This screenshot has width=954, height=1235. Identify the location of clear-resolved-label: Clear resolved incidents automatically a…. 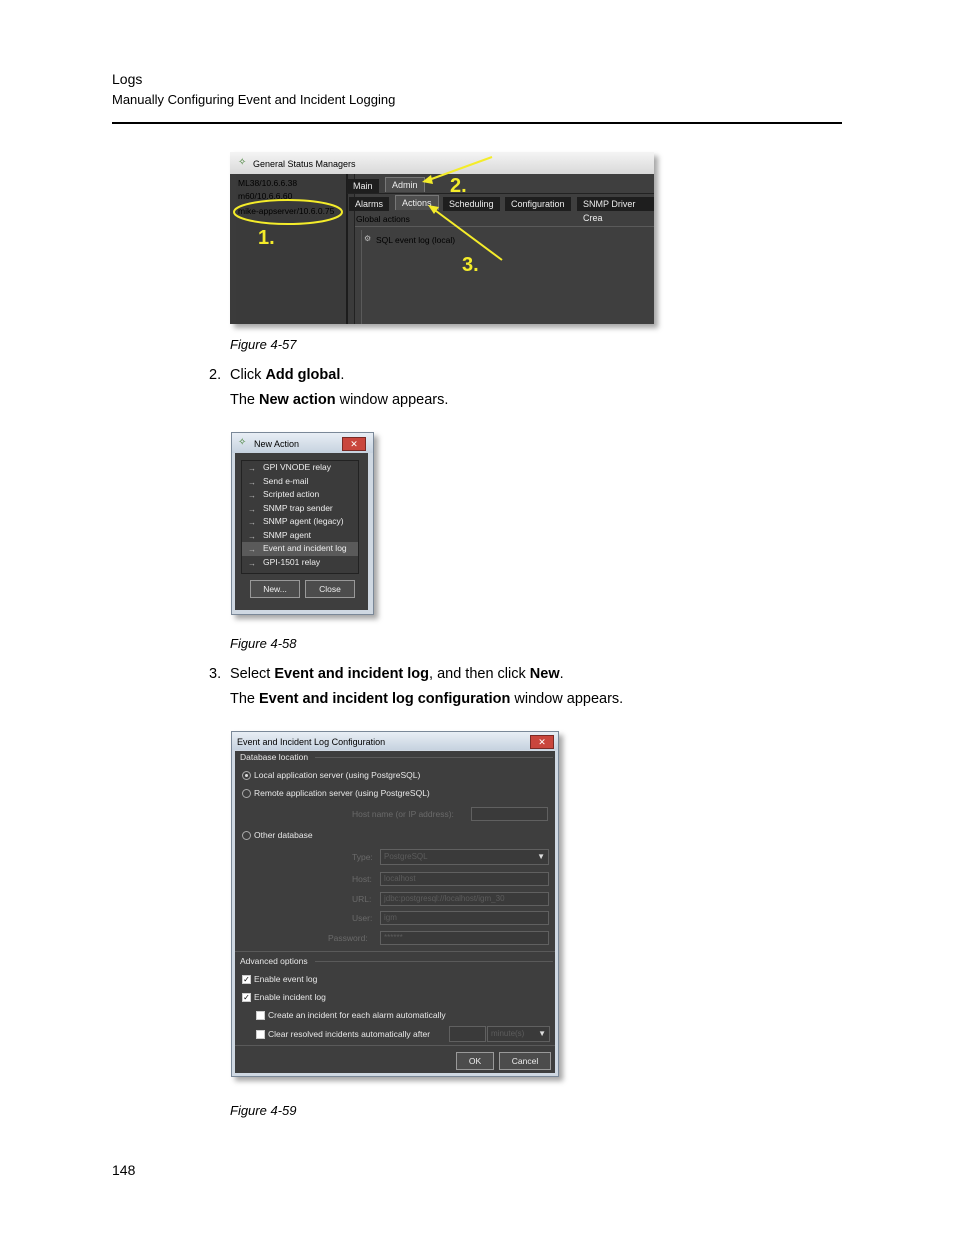
(349, 1034).